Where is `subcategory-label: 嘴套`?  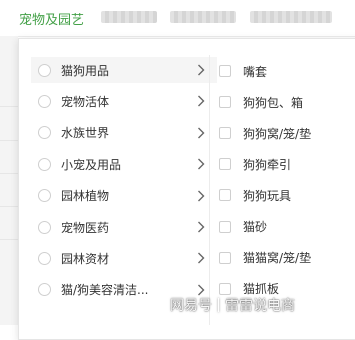
subcategory-label: 嘴套 is located at coordinates (255, 71).